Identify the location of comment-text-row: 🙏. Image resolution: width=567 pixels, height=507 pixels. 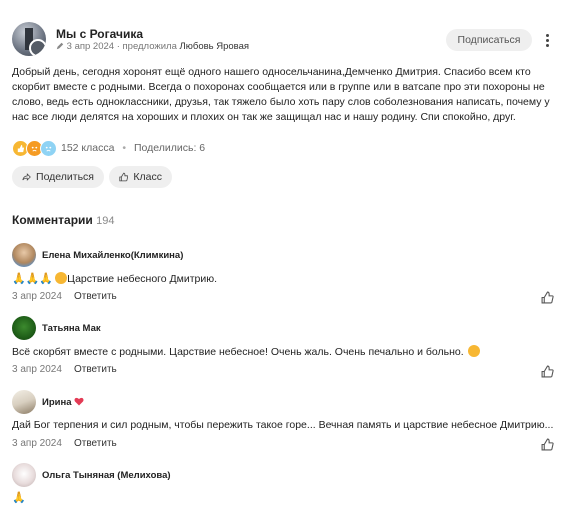
(19, 497).